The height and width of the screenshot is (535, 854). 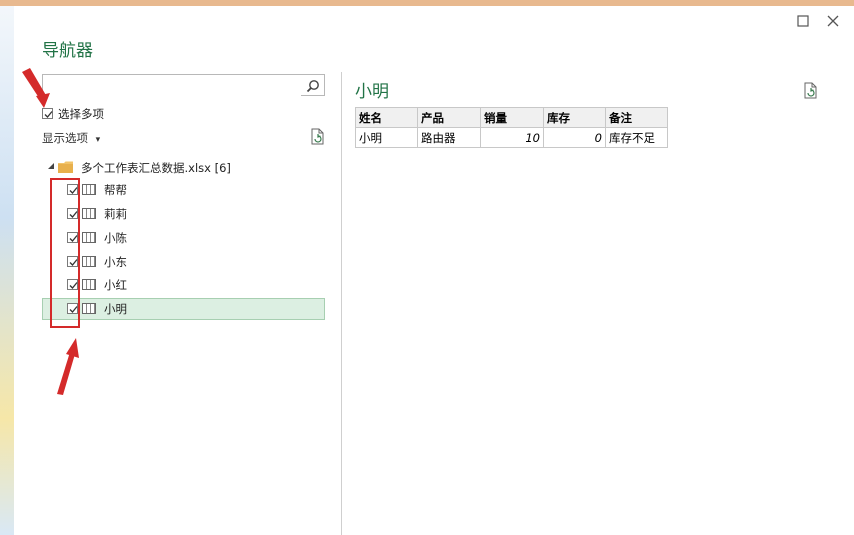 What do you see at coordinates (47, 113) in the screenshot?
I see `select-multiple-checkbox` at bounding box center [47, 113].